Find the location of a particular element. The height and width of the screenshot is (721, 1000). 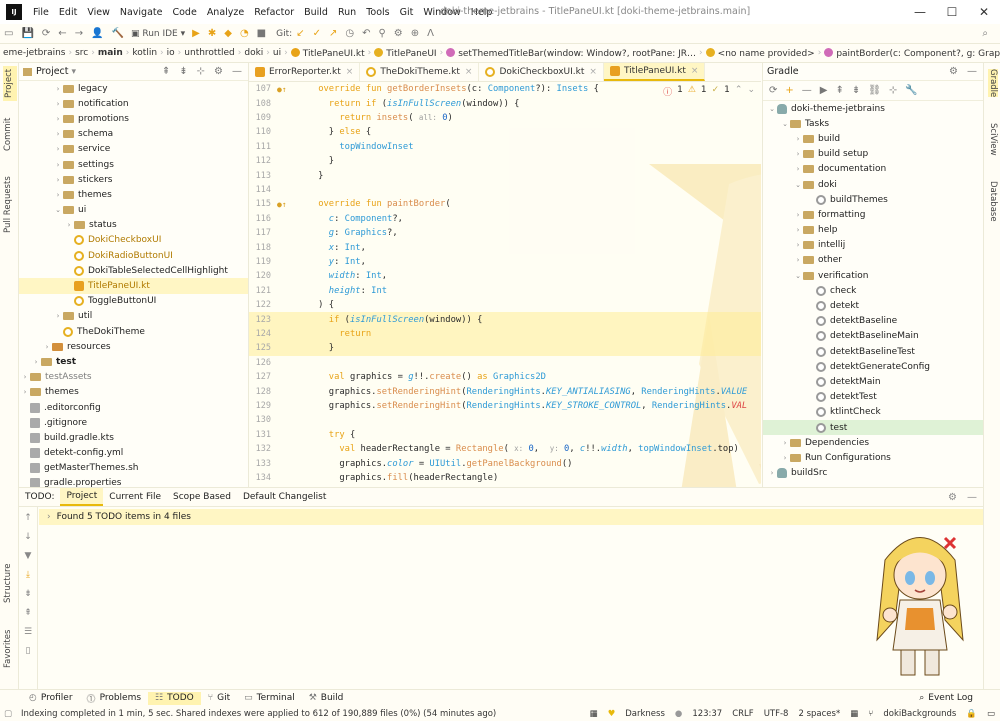

preview-icon: ⤓ is located at coordinates (28, 575).